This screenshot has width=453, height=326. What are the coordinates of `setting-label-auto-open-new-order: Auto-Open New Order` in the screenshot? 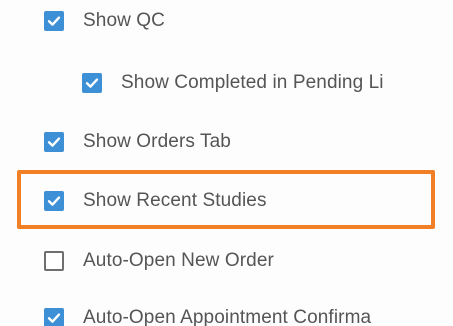 It's located at (178, 260).